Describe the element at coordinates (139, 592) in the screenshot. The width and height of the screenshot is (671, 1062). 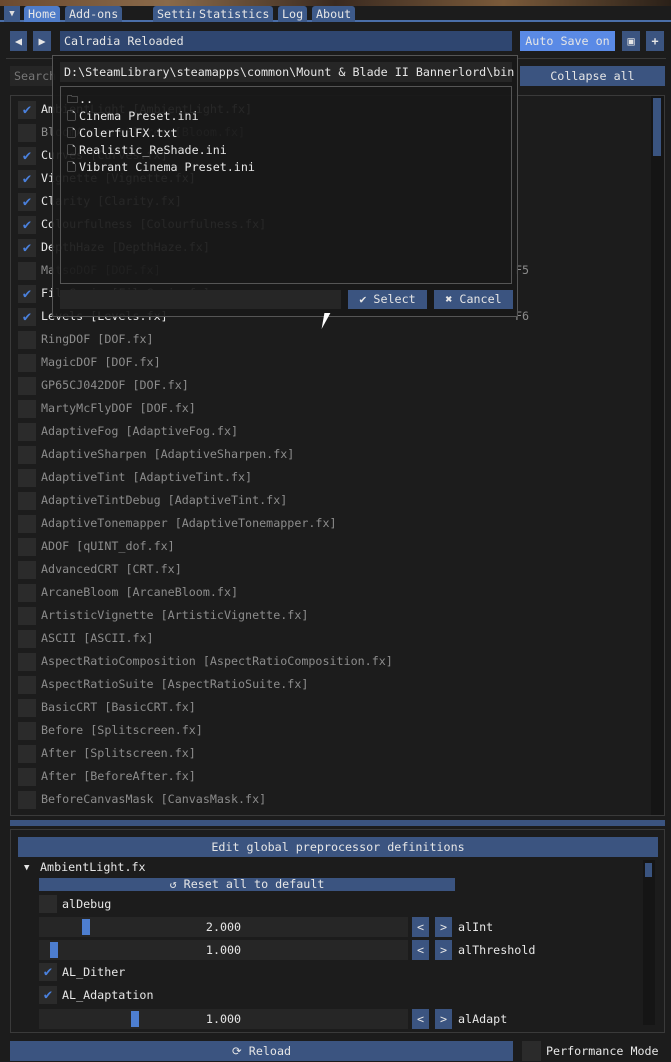
I see `technique-label: ArcaneBloom [ArcaneBloom.fx]` at that location.